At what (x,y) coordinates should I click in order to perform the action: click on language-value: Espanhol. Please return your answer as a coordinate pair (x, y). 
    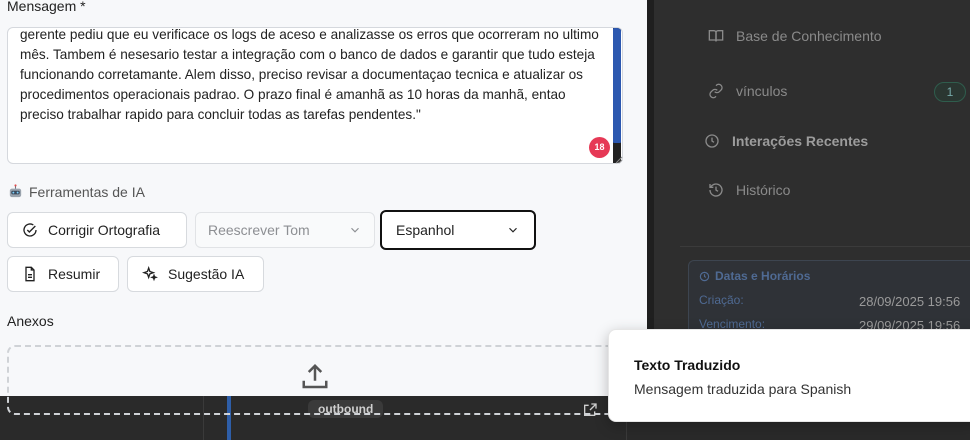
    Looking at the image, I should click on (425, 230).